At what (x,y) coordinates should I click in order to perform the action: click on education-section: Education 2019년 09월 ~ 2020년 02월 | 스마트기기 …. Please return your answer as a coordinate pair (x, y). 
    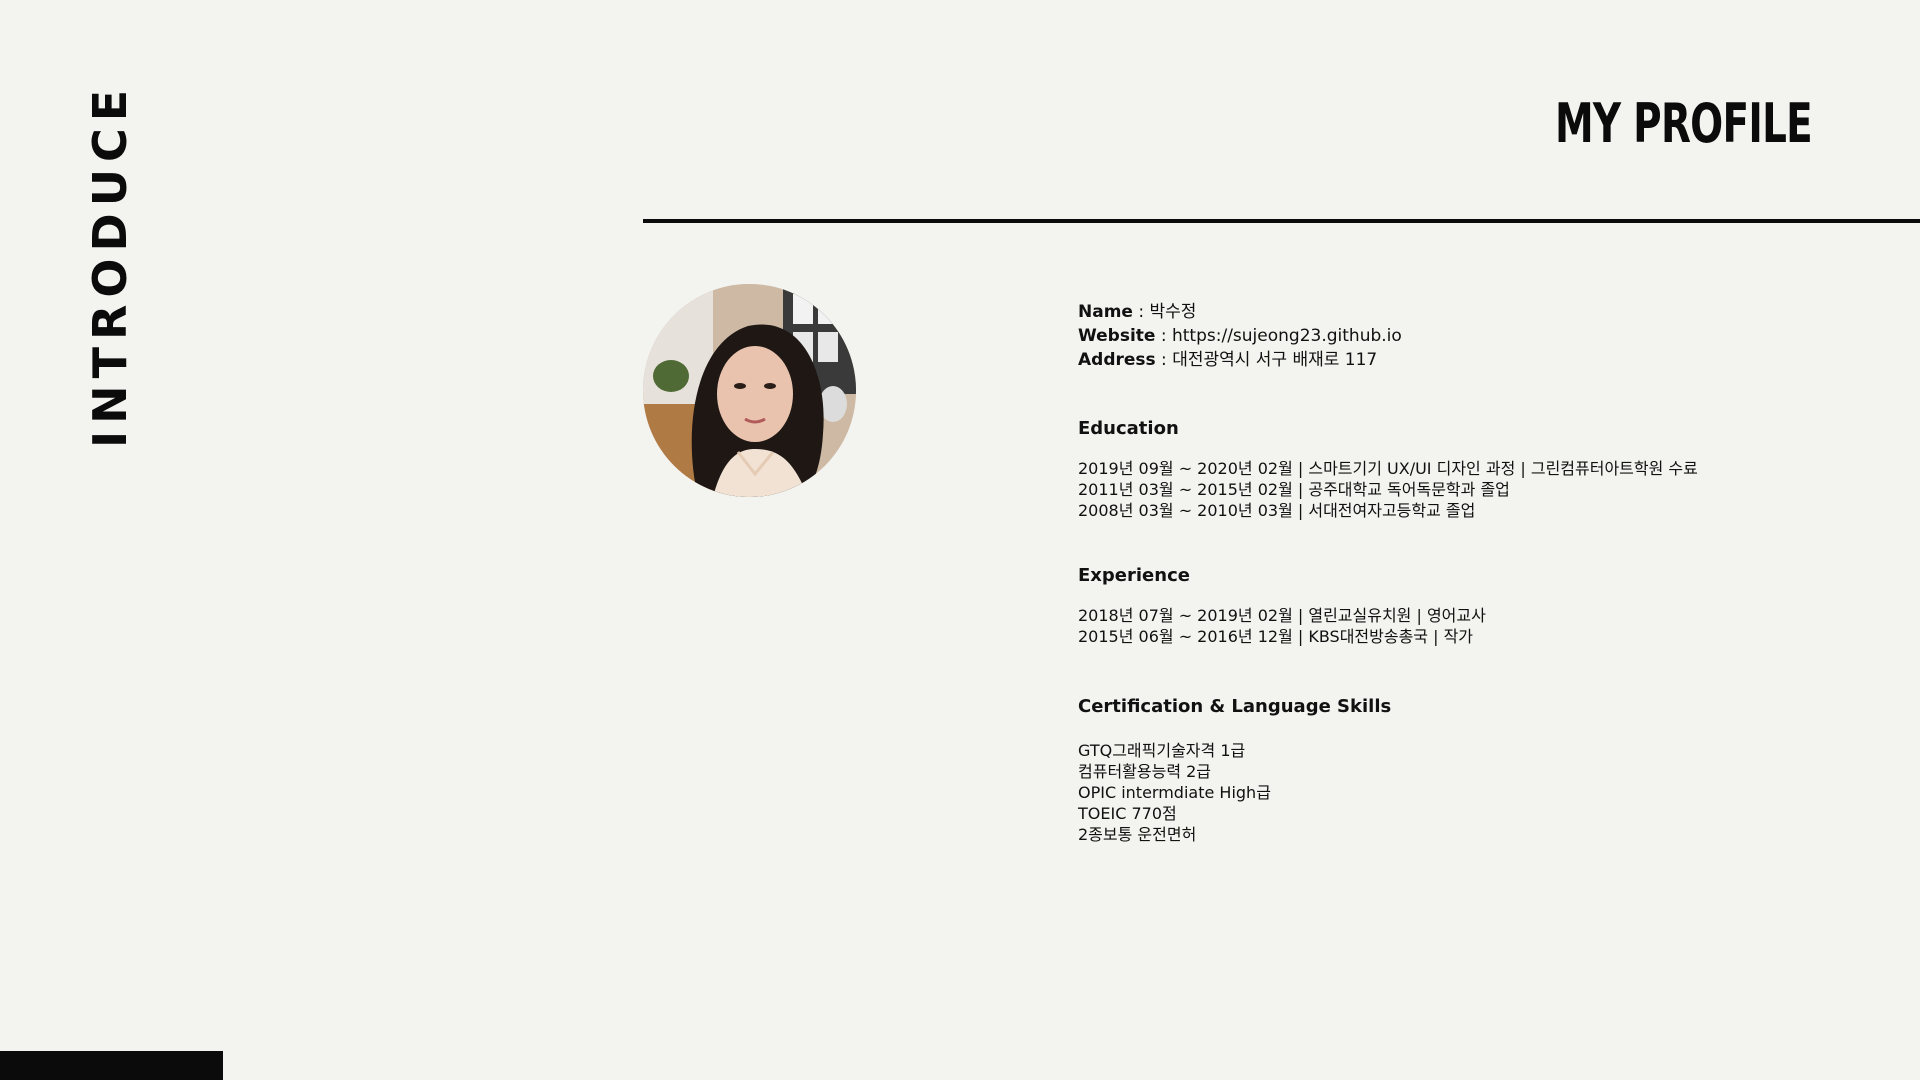
    Looking at the image, I should click on (1468, 468).